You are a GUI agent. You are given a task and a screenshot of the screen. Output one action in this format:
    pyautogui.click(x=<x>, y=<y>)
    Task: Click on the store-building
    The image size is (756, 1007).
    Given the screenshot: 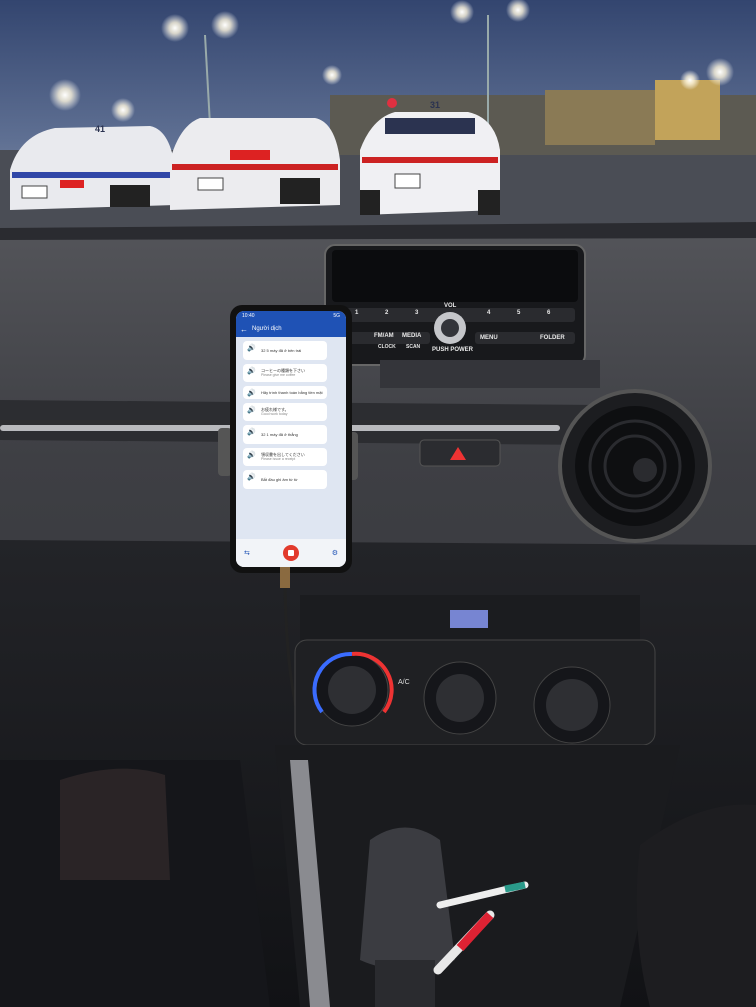 What is the action you would take?
    pyautogui.click(x=600, y=117)
    